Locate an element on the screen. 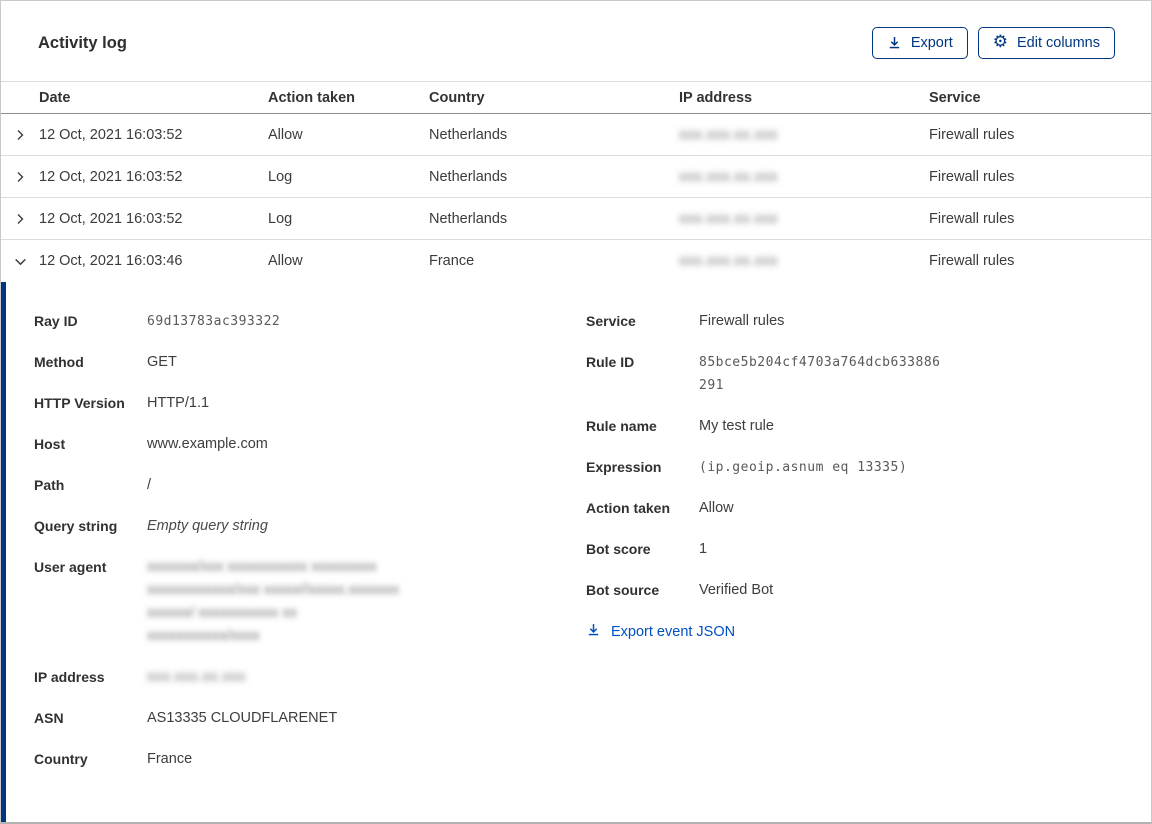 The width and height of the screenshot is (1152, 824). detail-field-rule-id: Rule ID 85bce5b204cf4703a764dcb633886291 is located at coordinates (868, 374).